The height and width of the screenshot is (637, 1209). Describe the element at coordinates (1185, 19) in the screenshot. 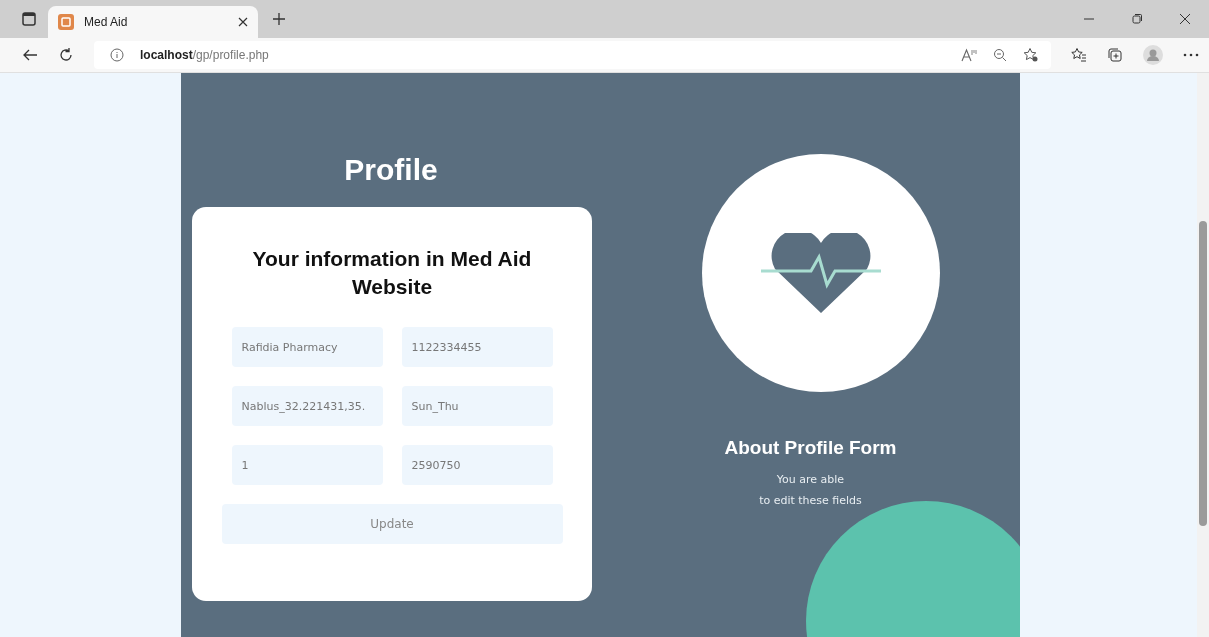

I see `close-icon` at that location.